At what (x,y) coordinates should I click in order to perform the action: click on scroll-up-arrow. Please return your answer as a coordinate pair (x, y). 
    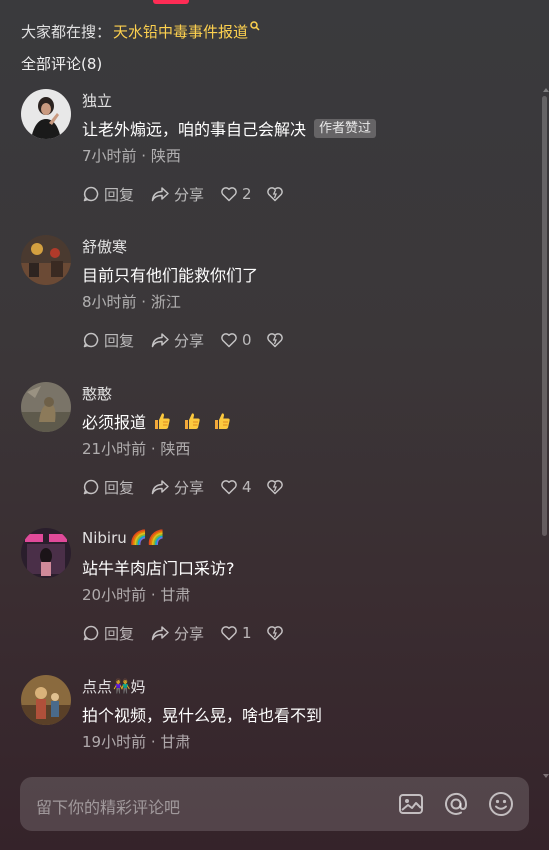
    Looking at the image, I should click on (546, 90).